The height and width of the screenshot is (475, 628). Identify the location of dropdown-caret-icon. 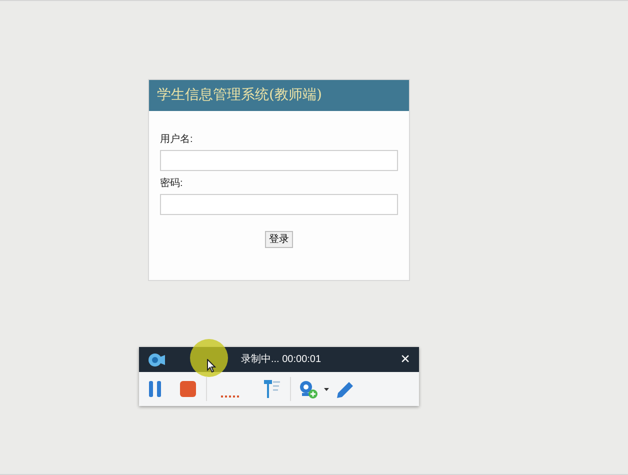
(326, 389).